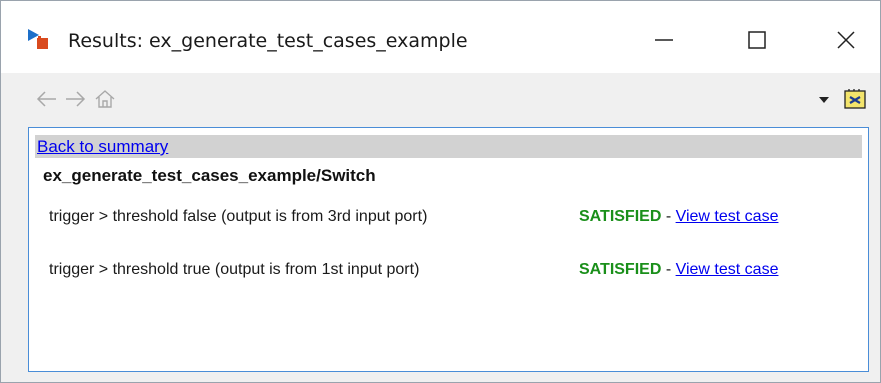 This screenshot has height=383, width=881. I want to click on close-button, so click(846, 40).